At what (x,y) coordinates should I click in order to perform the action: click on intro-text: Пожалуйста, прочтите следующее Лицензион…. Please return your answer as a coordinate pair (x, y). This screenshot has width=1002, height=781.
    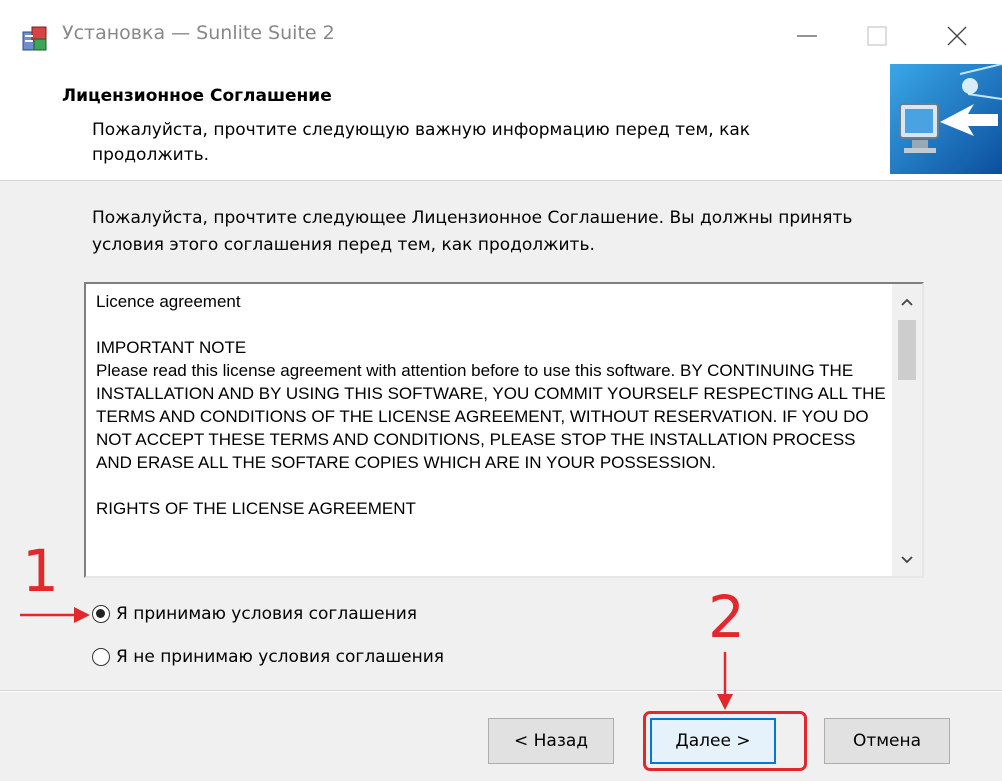
    Looking at the image, I should click on (472, 231).